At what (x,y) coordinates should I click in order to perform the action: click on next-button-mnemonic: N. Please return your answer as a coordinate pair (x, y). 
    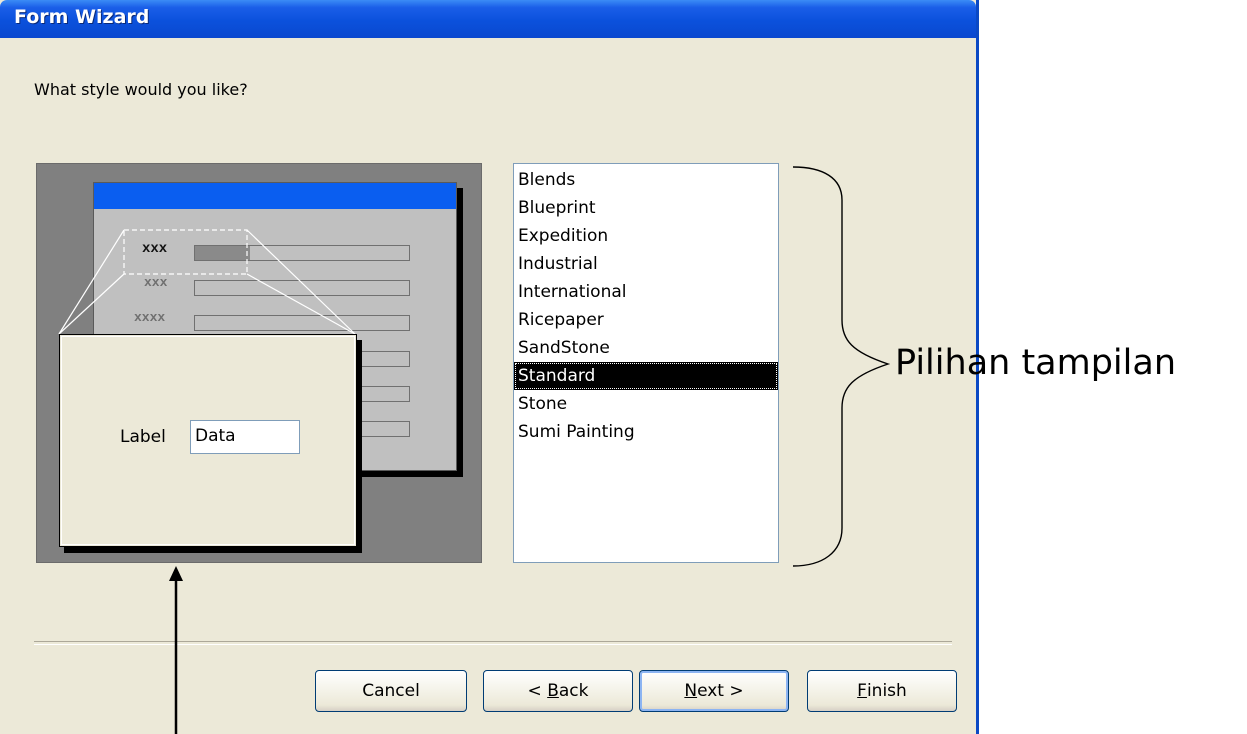
    Looking at the image, I should click on (691, 691).